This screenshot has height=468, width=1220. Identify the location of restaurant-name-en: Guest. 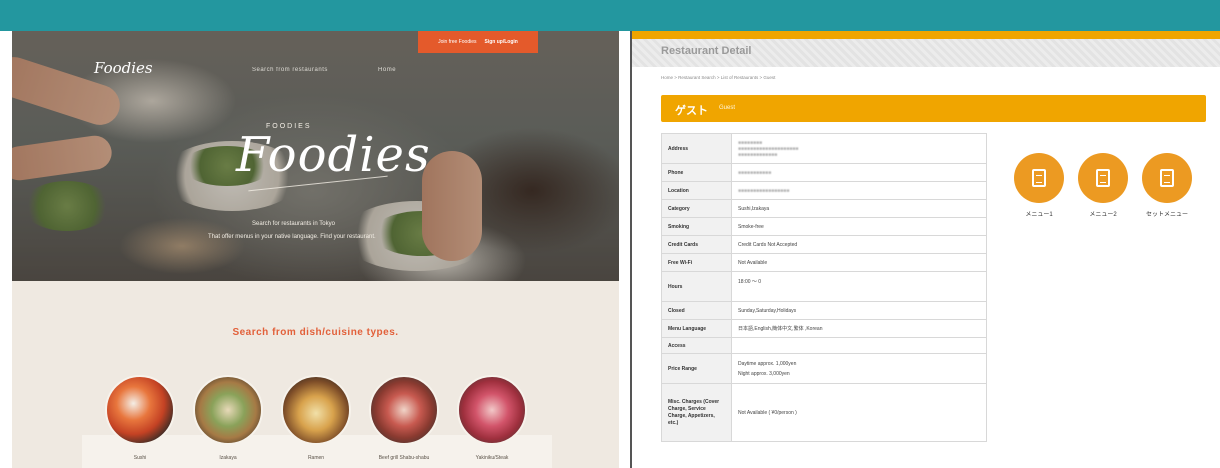
(727, 108).